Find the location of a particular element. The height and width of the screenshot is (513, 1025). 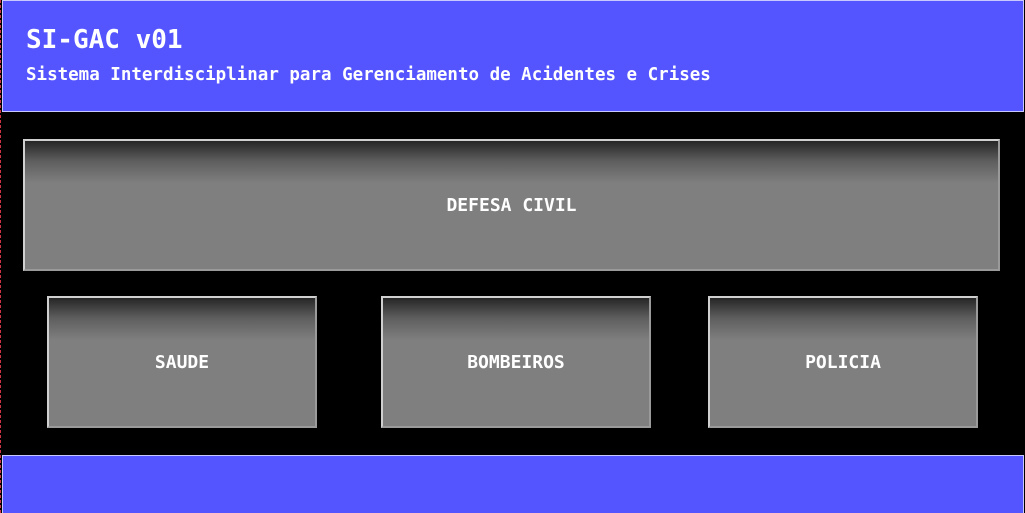

policia-button: POLICIA is located at coordinates (843, 362).